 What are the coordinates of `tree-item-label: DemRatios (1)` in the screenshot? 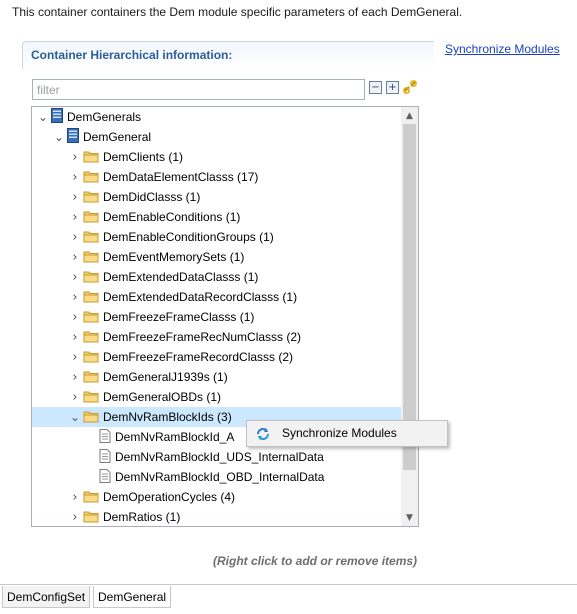 It's located at (142, 517).